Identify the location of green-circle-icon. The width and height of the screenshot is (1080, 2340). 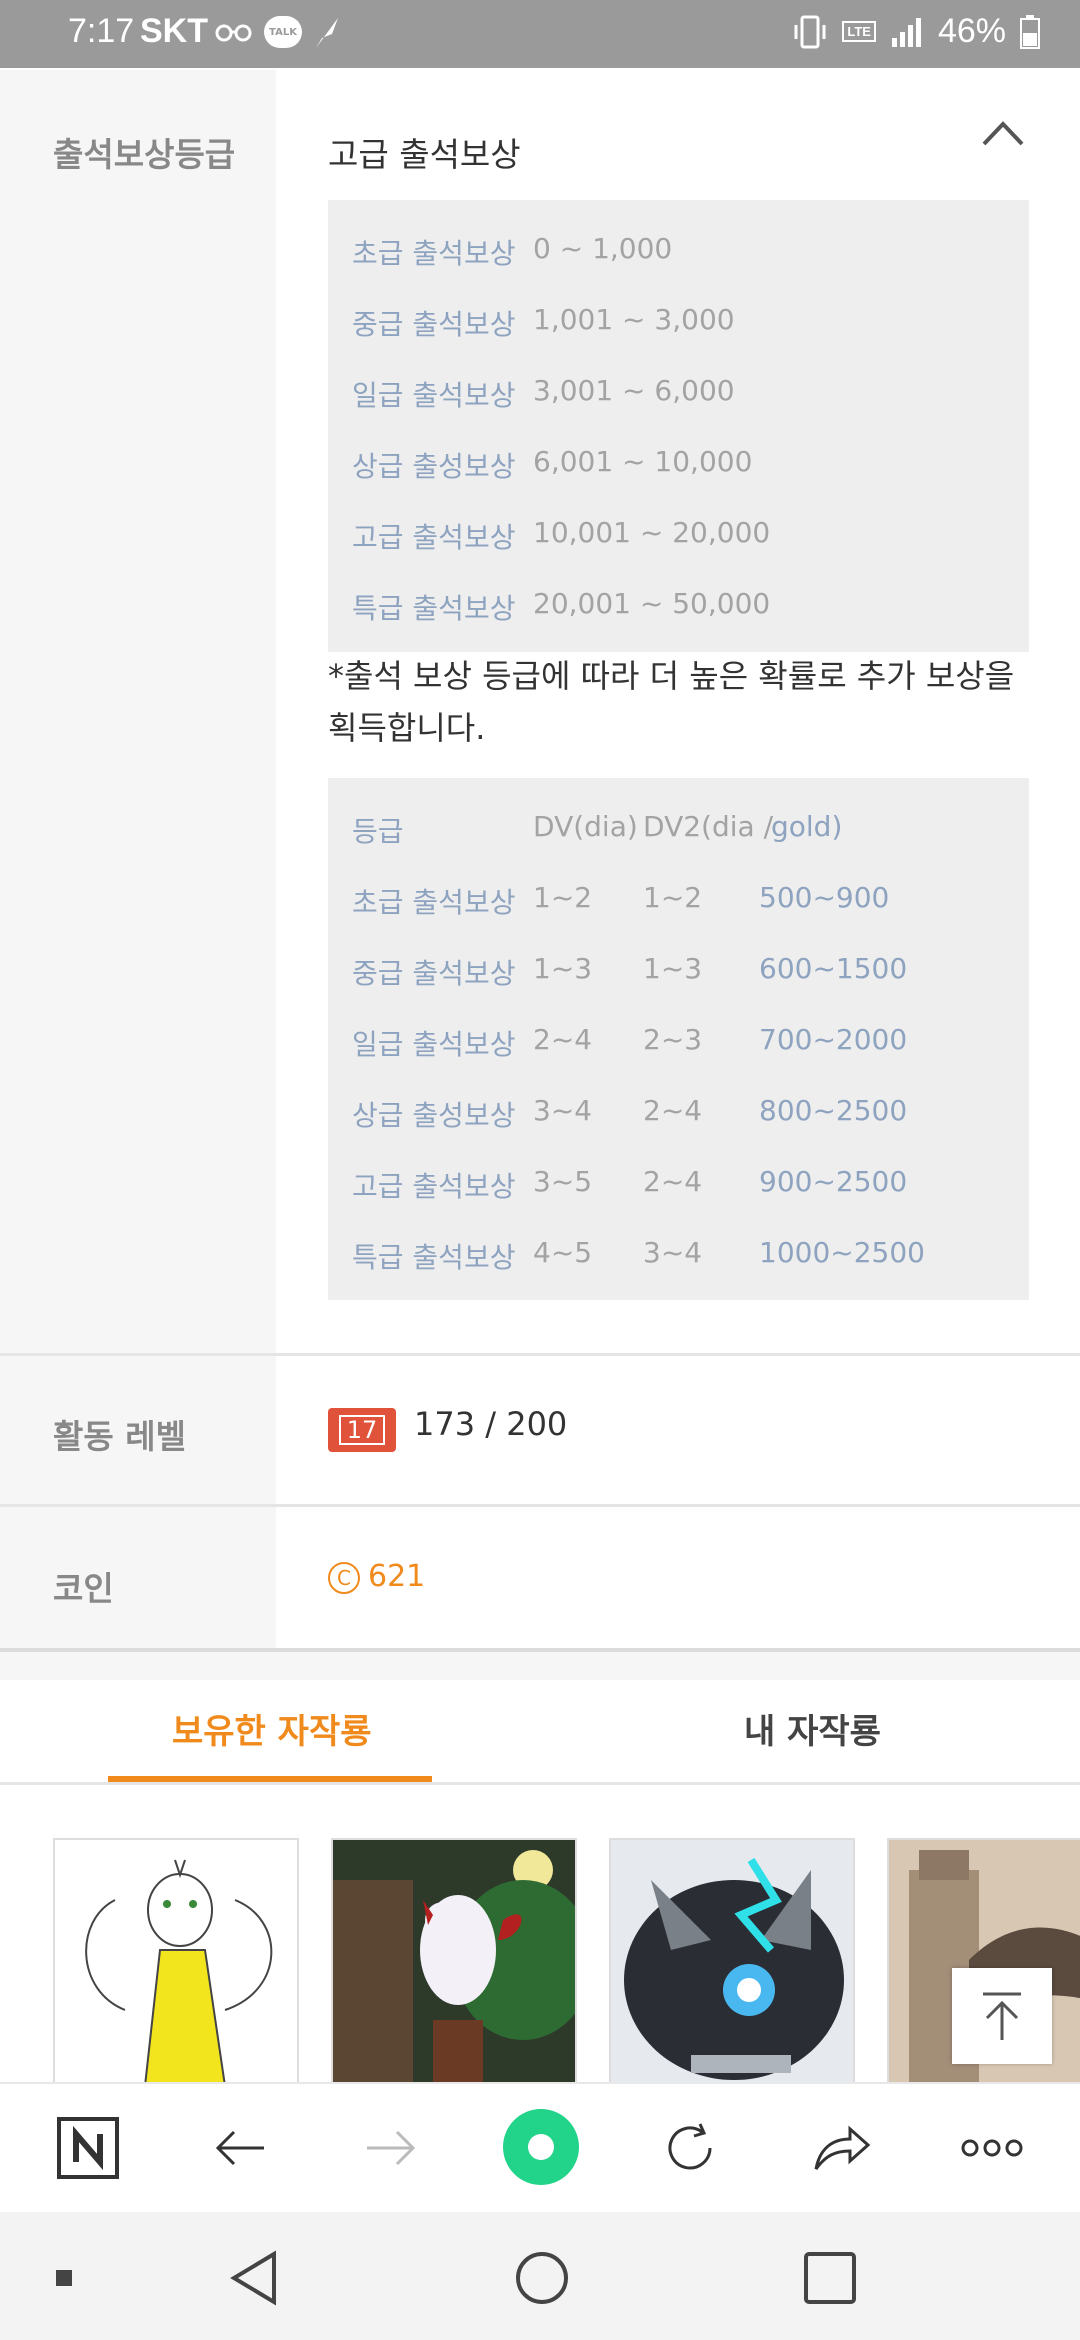
(541, 2147).